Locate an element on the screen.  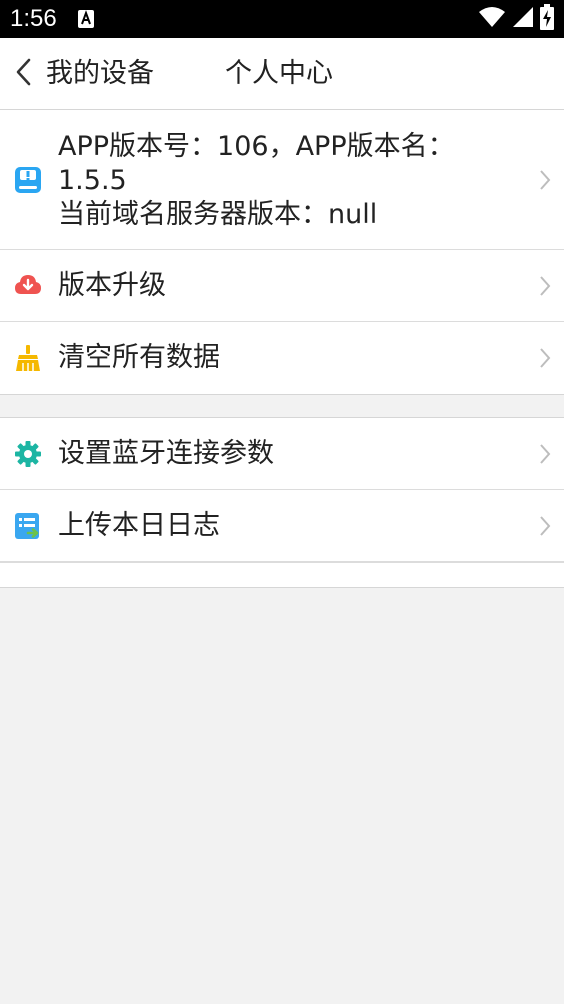
bluetooth-settings-label: 设置蓝牙连接参数 is located at coordinates (166, 453).